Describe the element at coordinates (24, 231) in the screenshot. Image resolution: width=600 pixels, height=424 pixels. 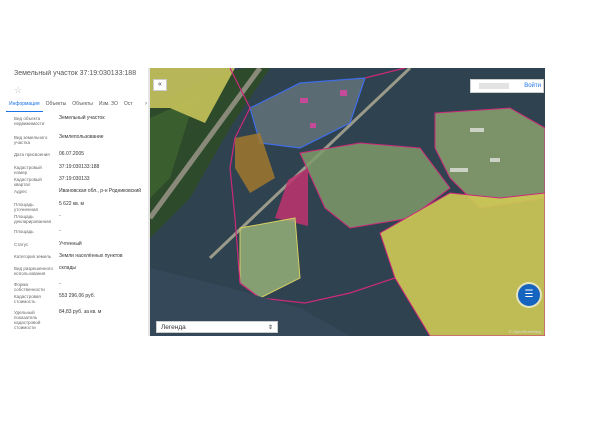
I see `row-label: Площадь` at that location.